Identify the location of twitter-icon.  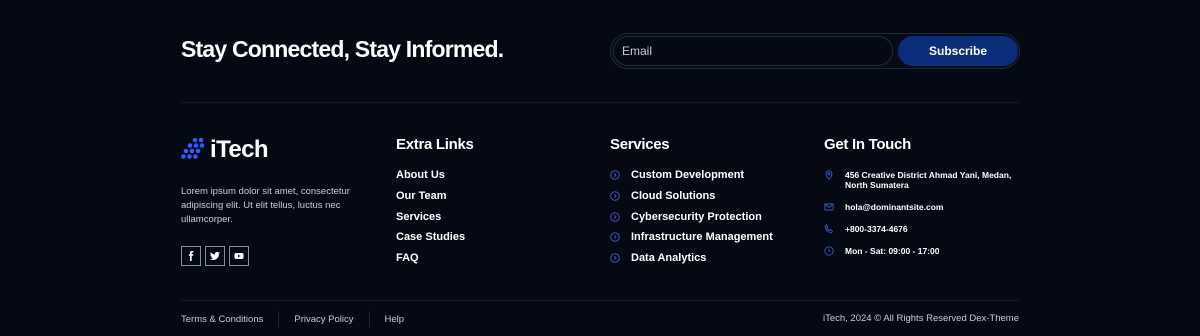
(215, 256).